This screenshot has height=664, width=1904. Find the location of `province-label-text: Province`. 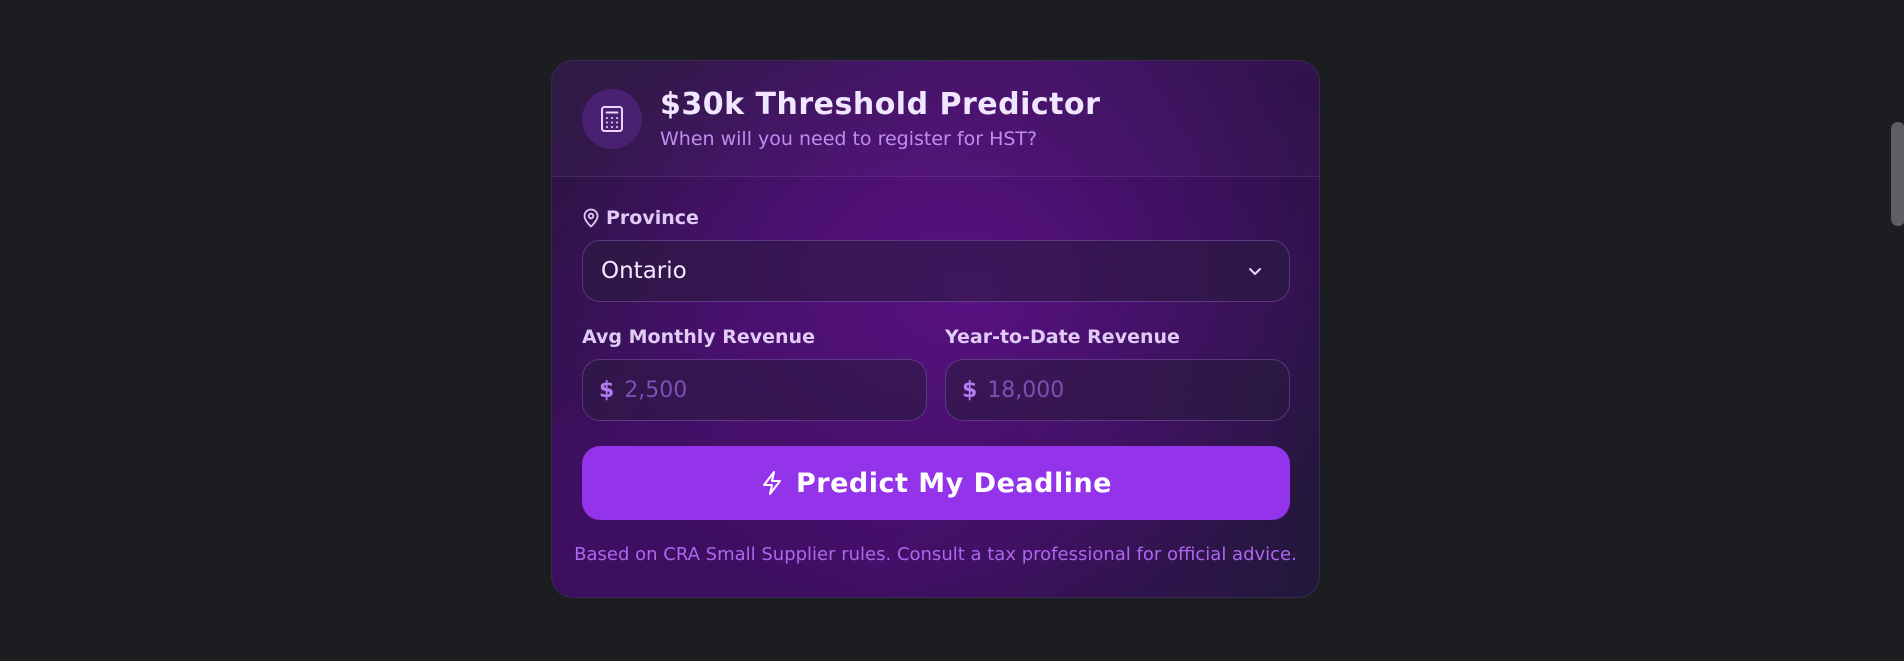

province-label-text: Province is located at coordinates (652, 218).